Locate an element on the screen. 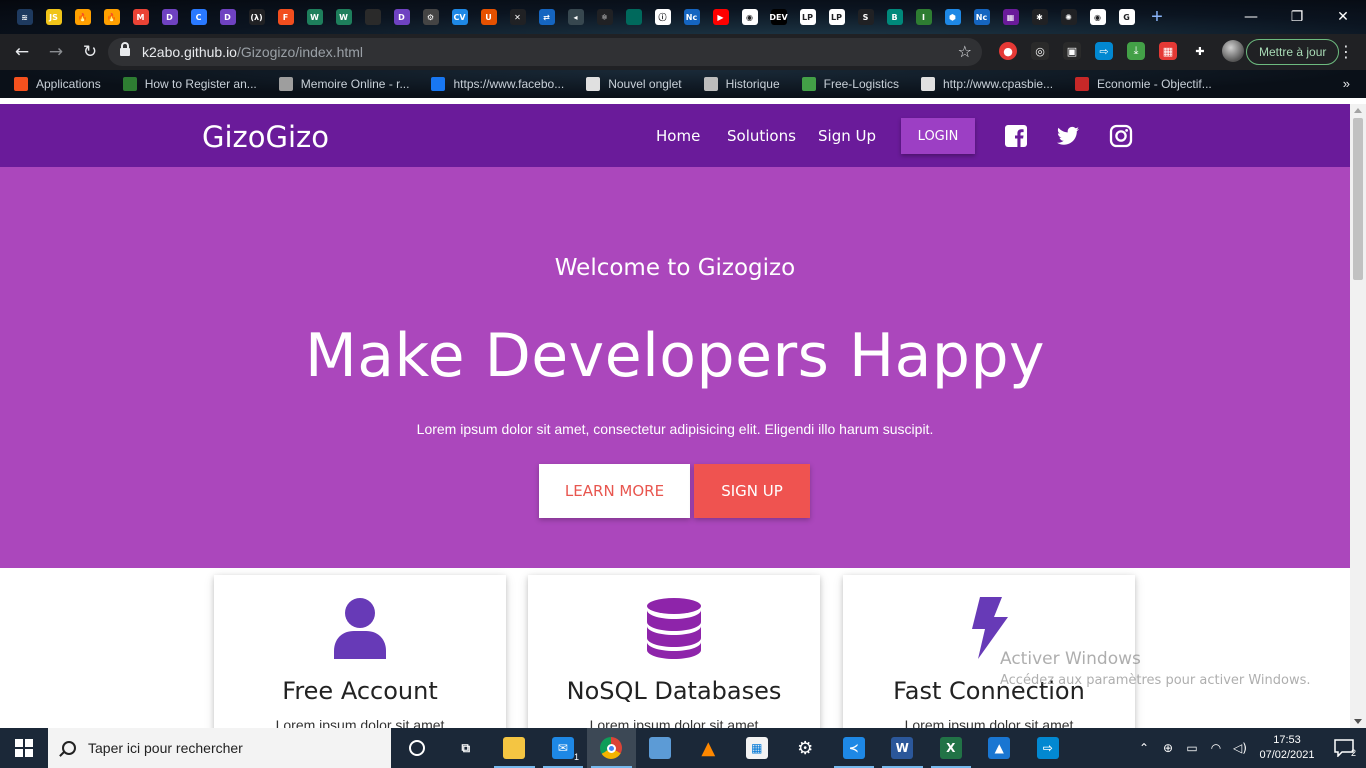 This screenshot has height=768, width=1366. tray-device-icon: ⊕ is located at coordinates (1168, 748).